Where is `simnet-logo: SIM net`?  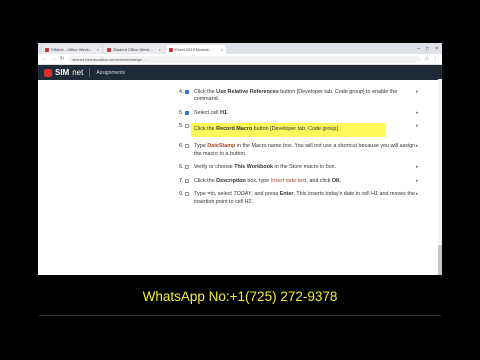 simnet-logo: SIM net is located at coordinates (63, 72).